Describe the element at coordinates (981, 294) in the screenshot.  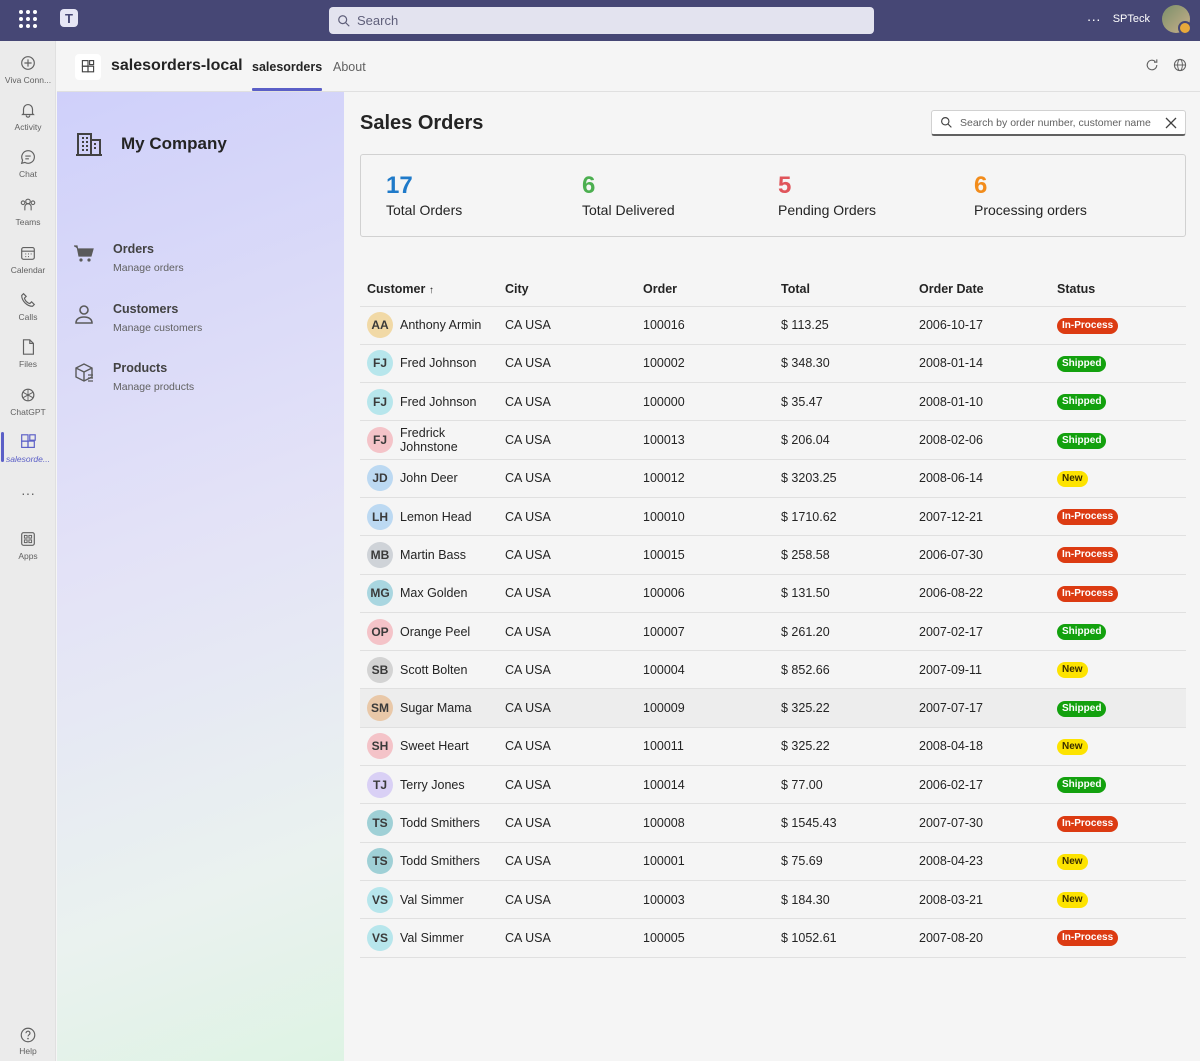
I see `column-header-order-date: Order Date` at that location.